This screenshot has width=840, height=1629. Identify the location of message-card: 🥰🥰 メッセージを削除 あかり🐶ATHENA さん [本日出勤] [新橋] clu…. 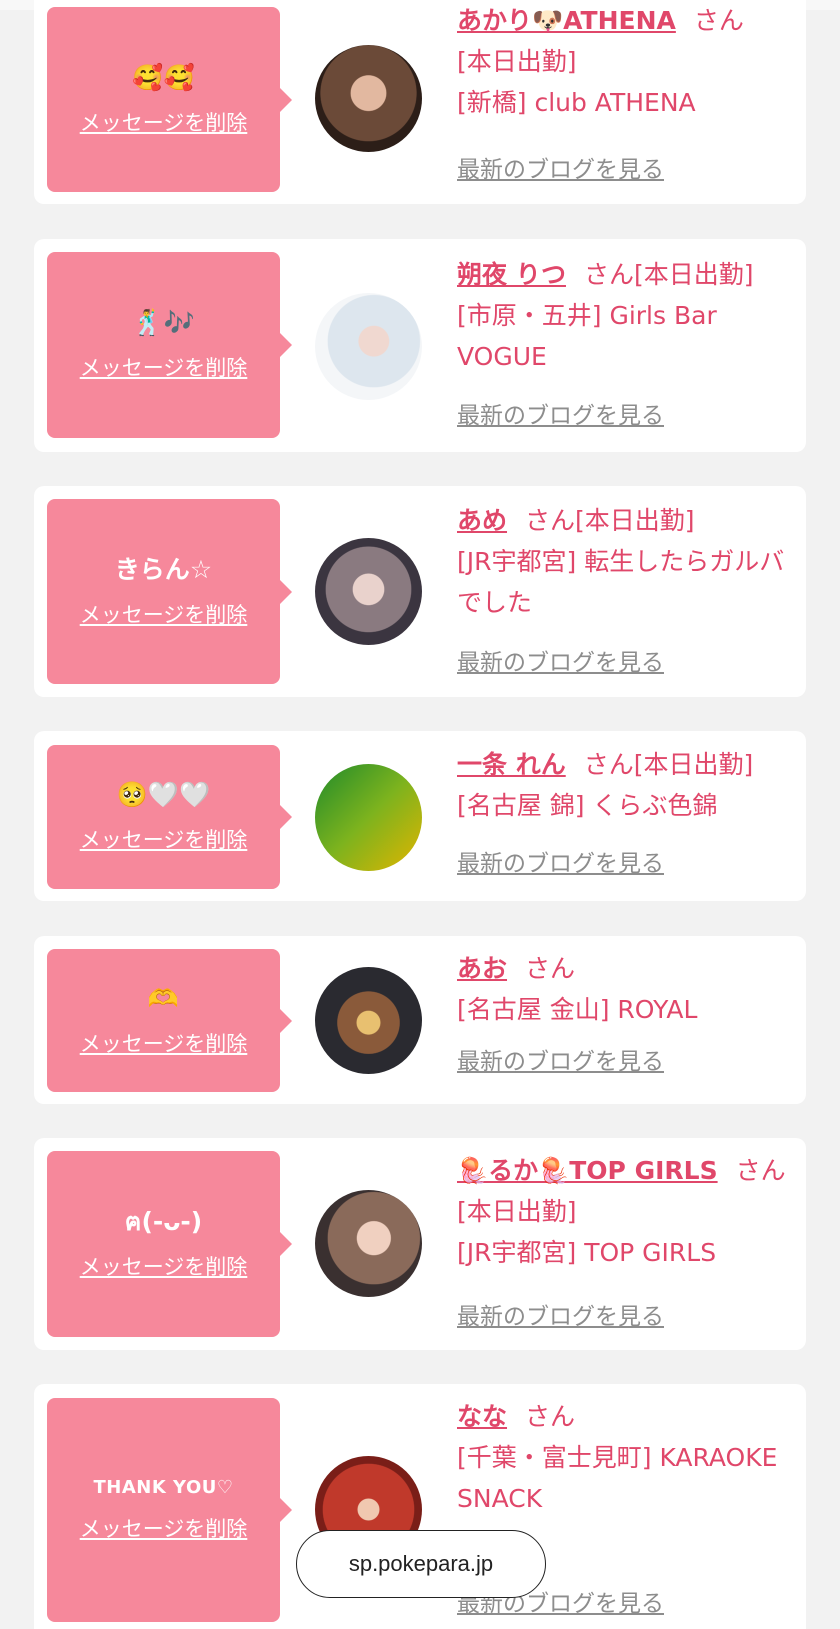
(420, 102).